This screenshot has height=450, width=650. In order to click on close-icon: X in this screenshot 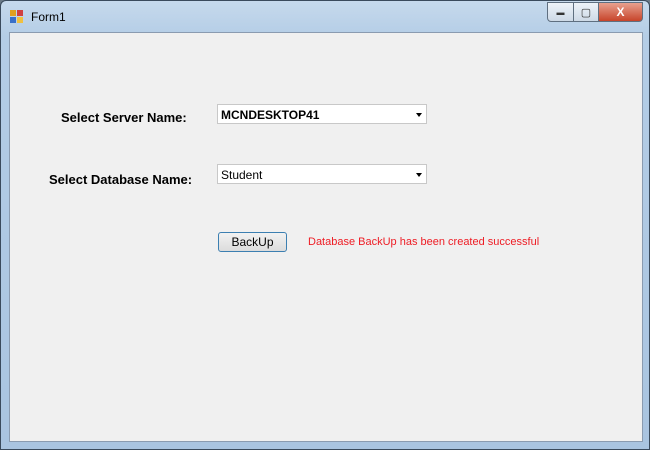, I will do `click(620, 12)`.